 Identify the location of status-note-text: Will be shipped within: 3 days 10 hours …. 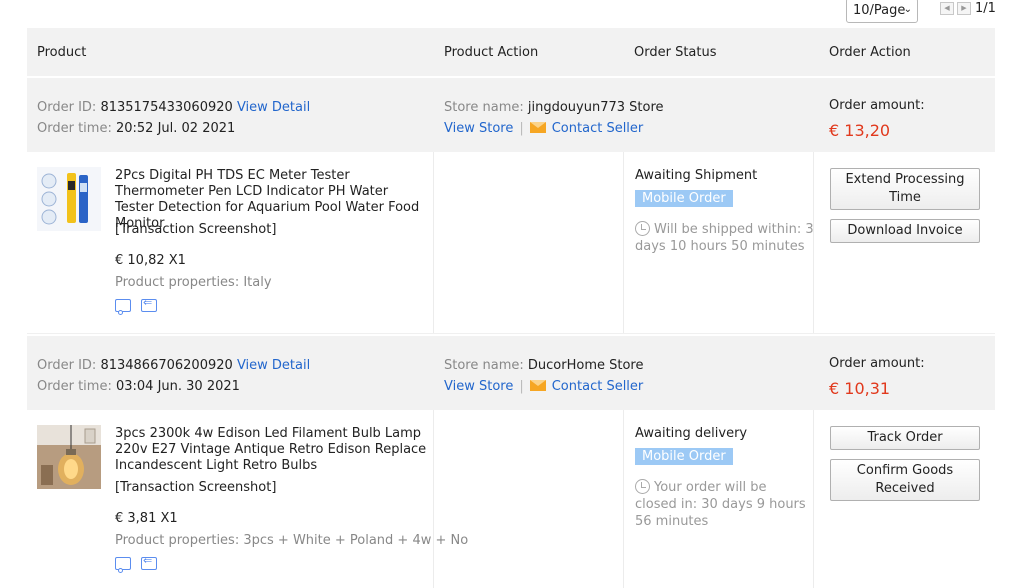
(724, 238).